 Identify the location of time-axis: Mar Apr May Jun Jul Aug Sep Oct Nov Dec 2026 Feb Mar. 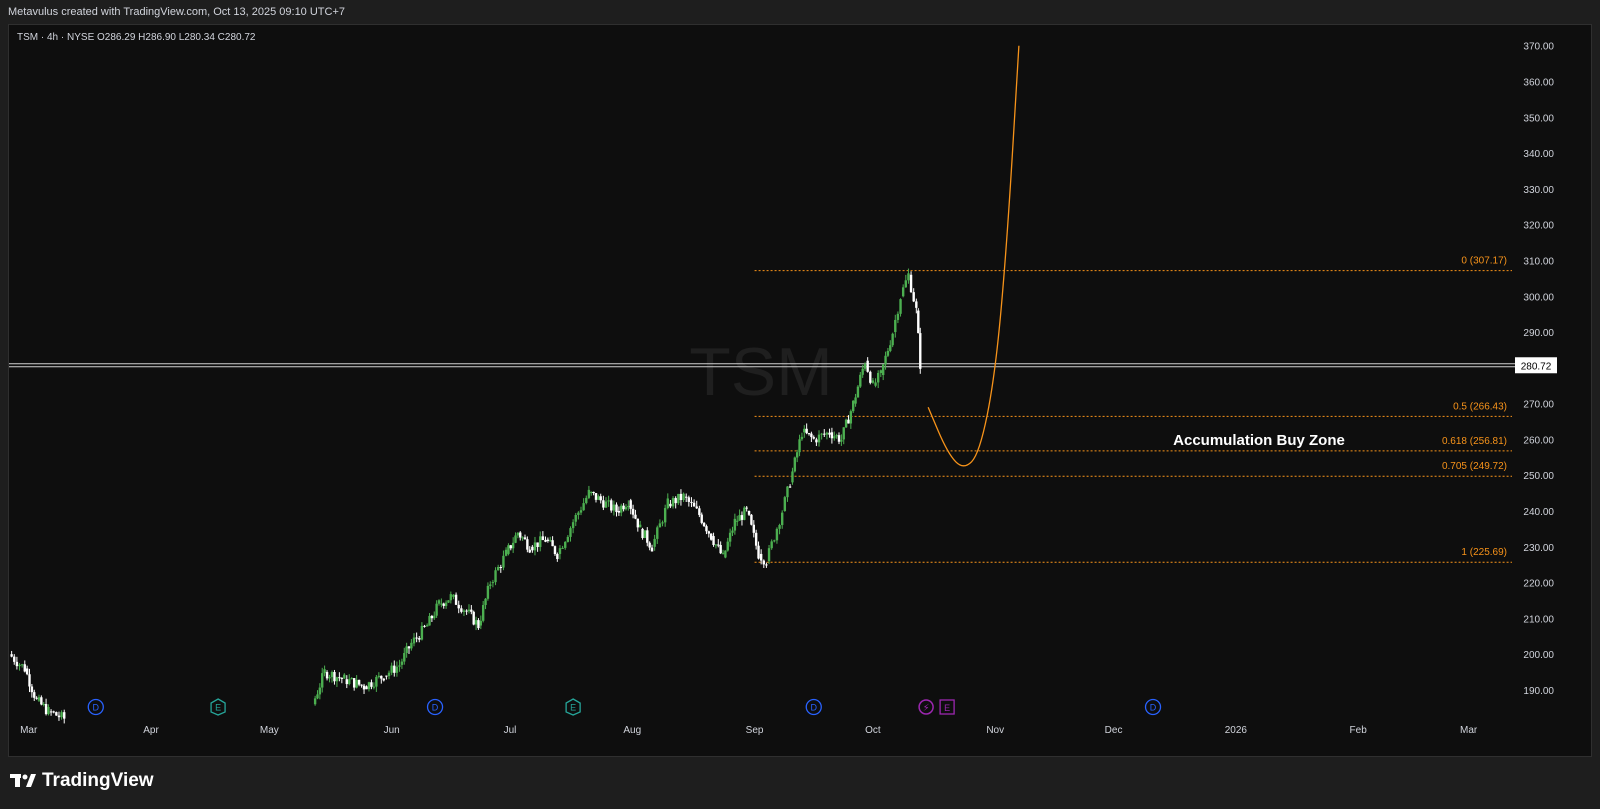
(749, 730).